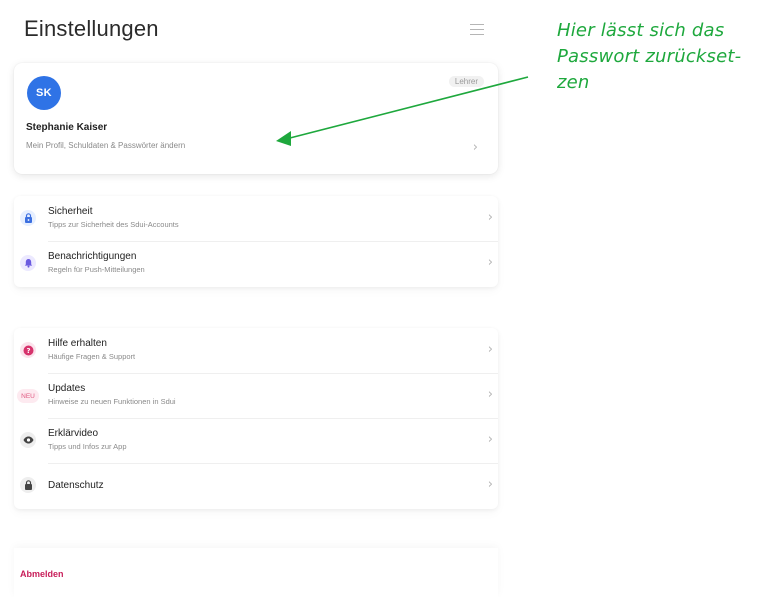 The image size is (779, 597). Describe the element at coordinates (28, 263) in the screenshot. I see `bell-icon` at that location.